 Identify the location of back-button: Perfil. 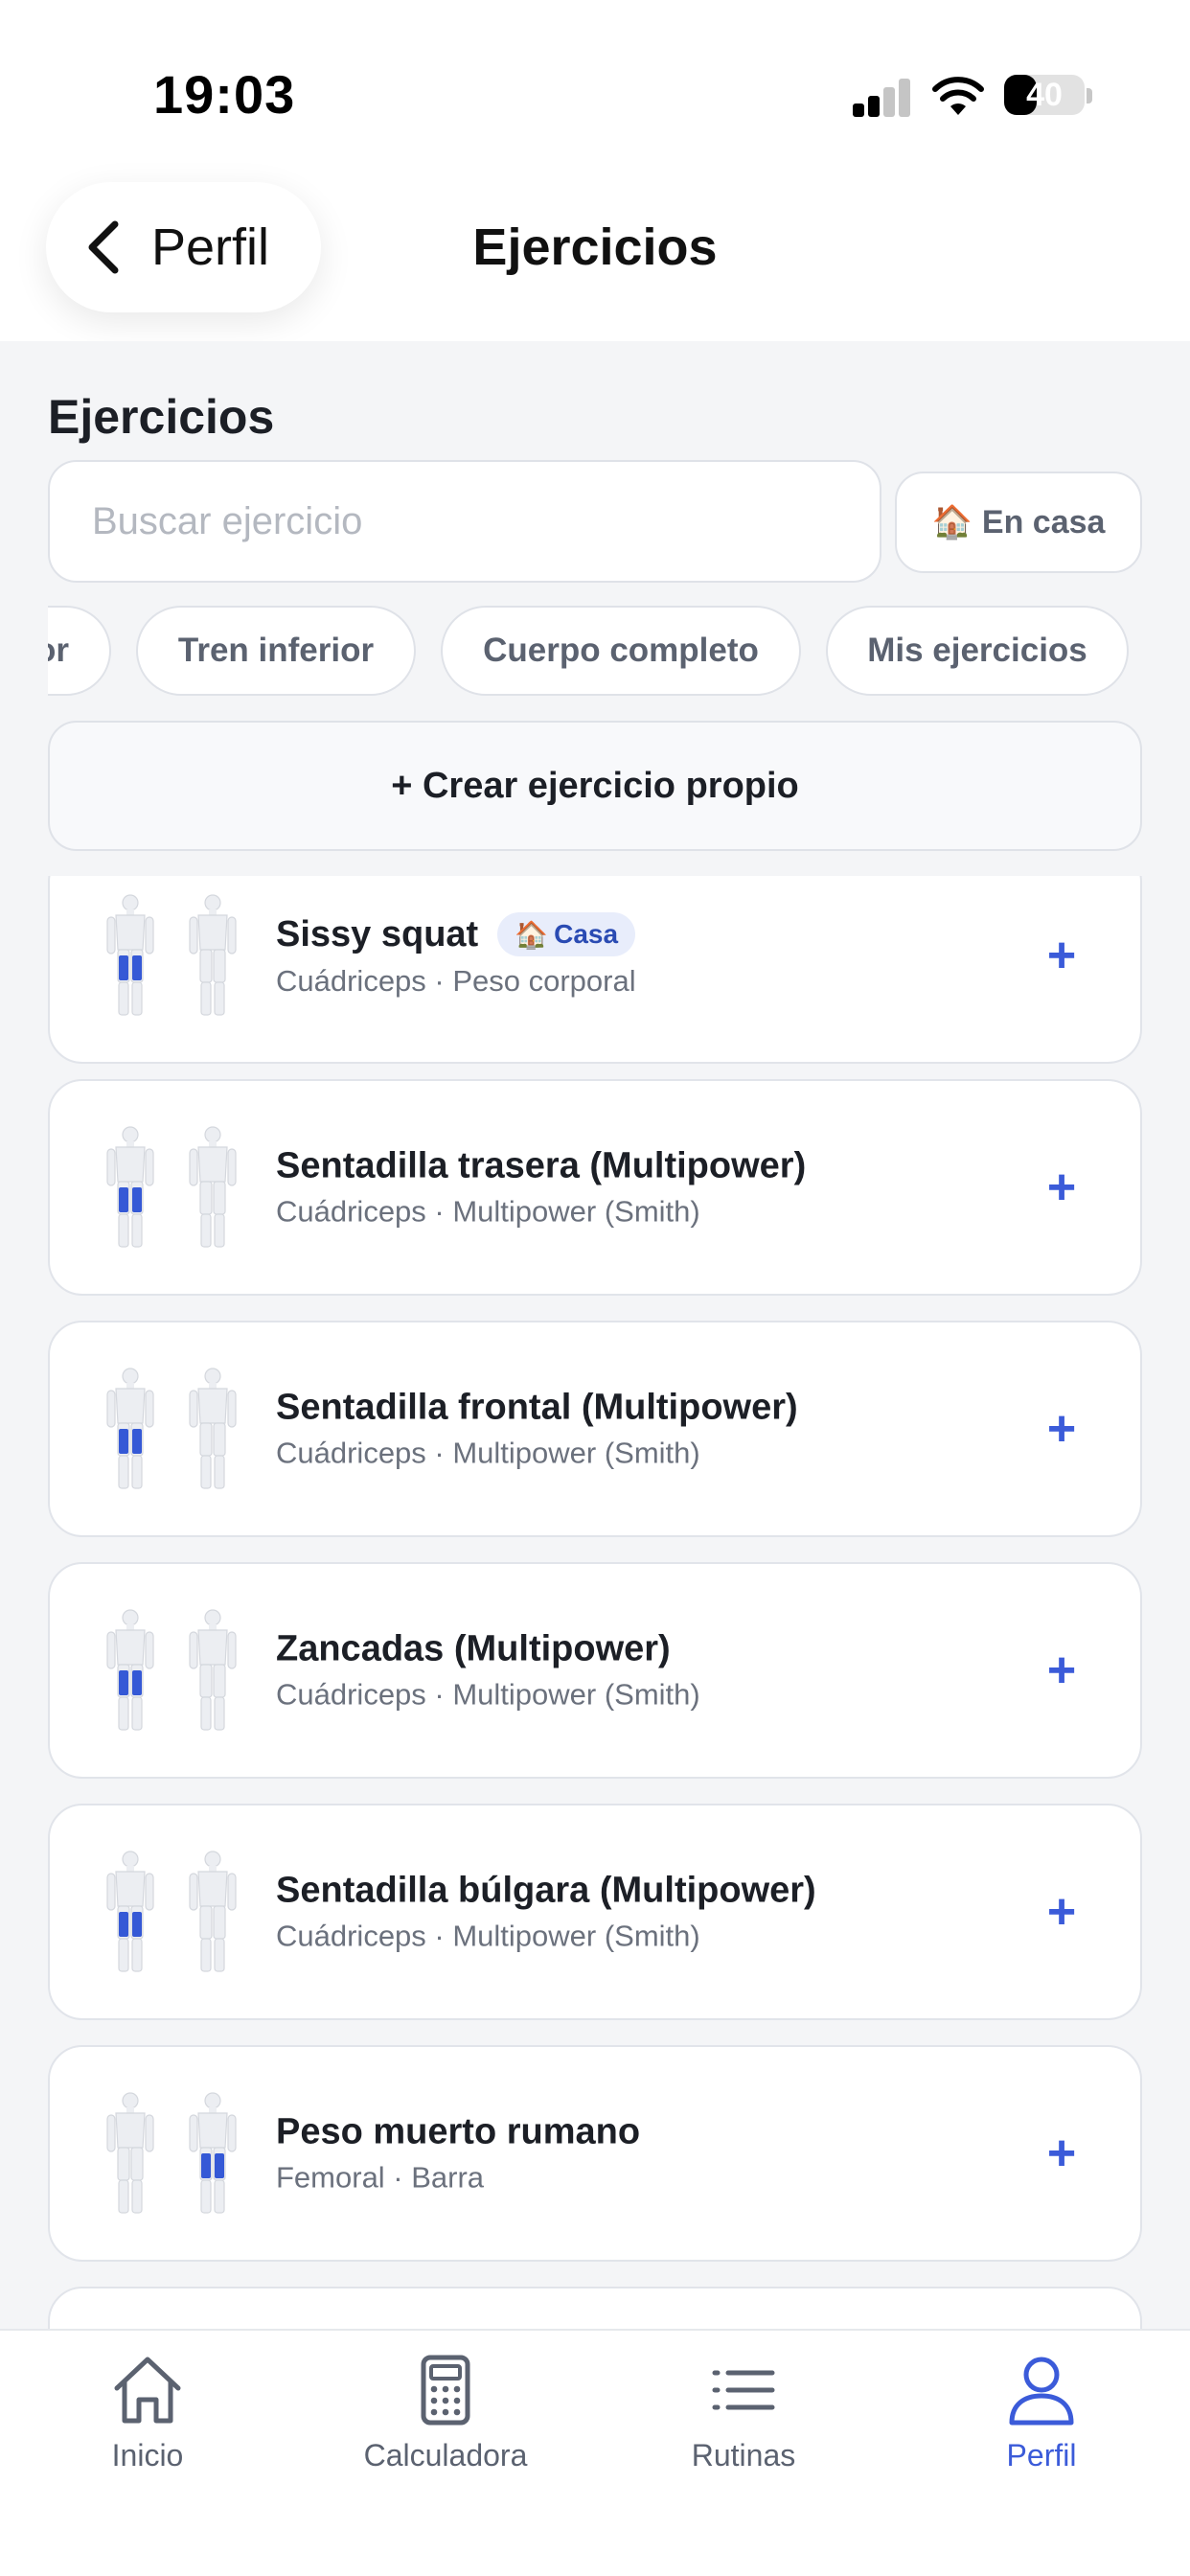
(183, 247).